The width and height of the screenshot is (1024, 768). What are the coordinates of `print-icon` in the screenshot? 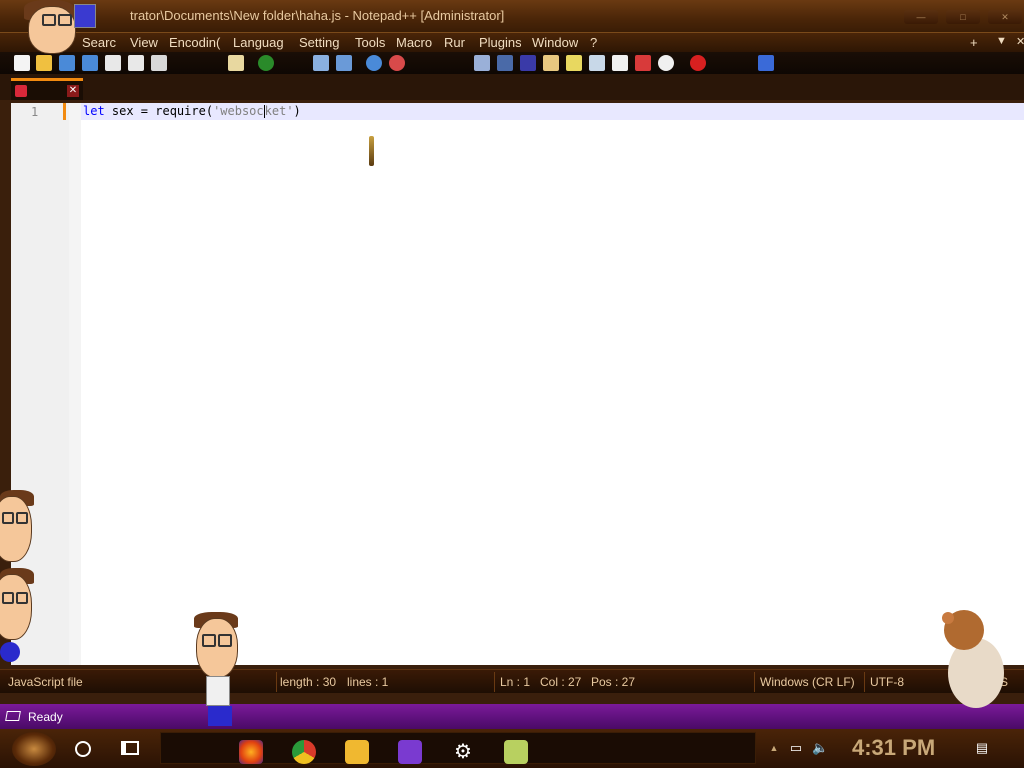 It's located at (159, 63).